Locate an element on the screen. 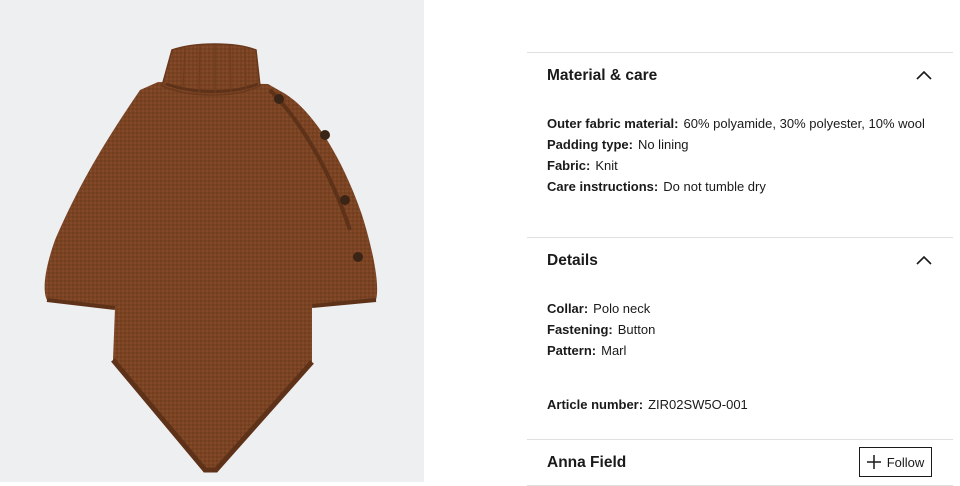 The height and width of the screenshot is (486, 960). follow-label: Follow is located at coordinates (905, 462).